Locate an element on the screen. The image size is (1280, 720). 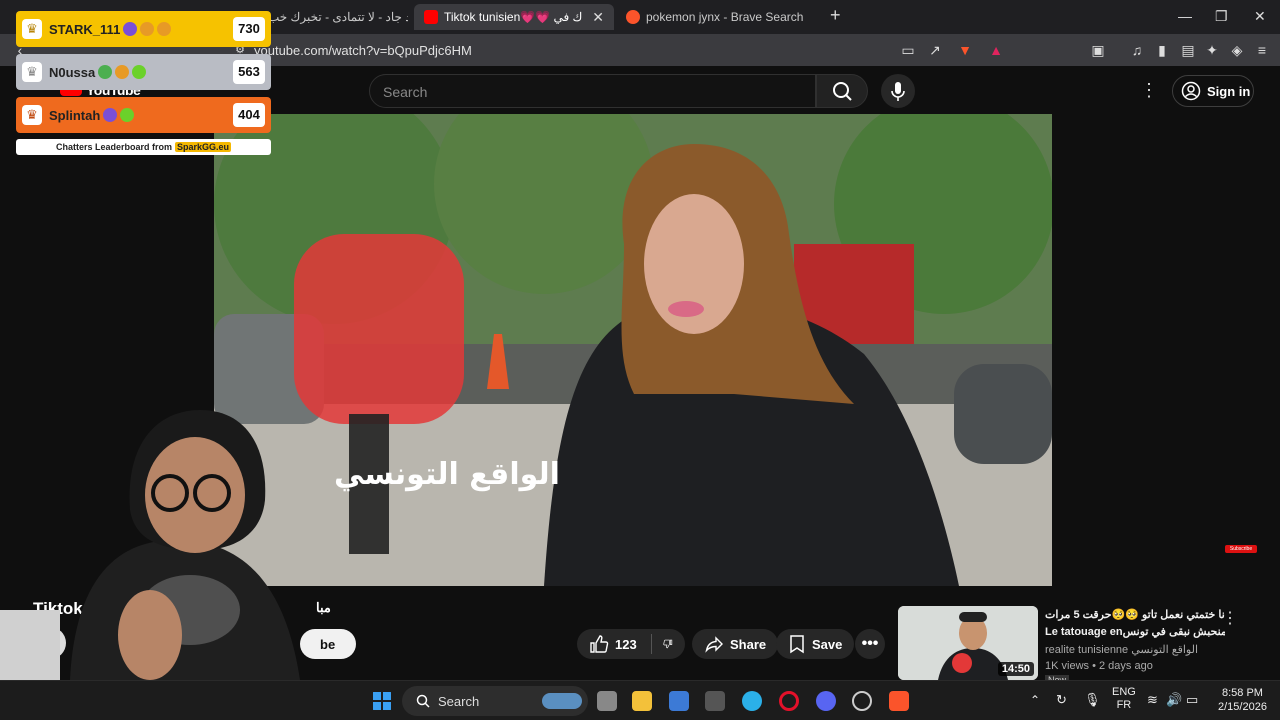
suggested-video-views: 1K views • 2 days ago is located at coordinates (1099, 666).